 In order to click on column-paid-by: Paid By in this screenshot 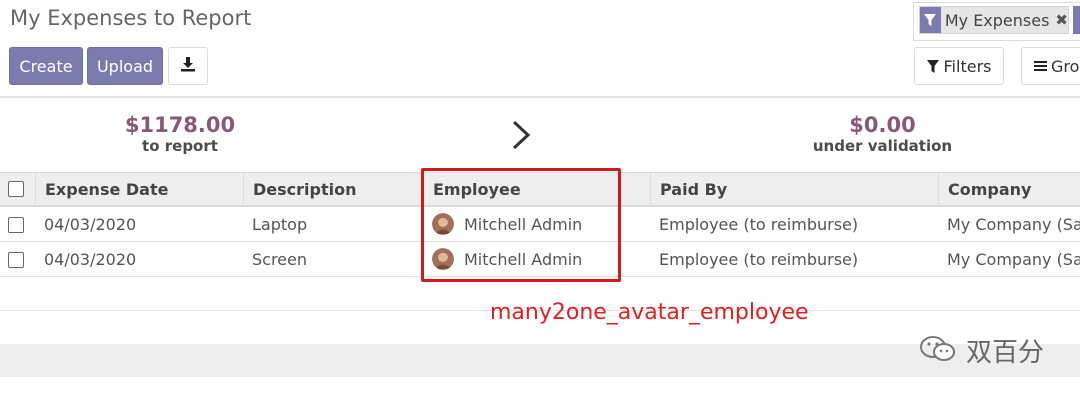, I will do `click(794, 189)`.